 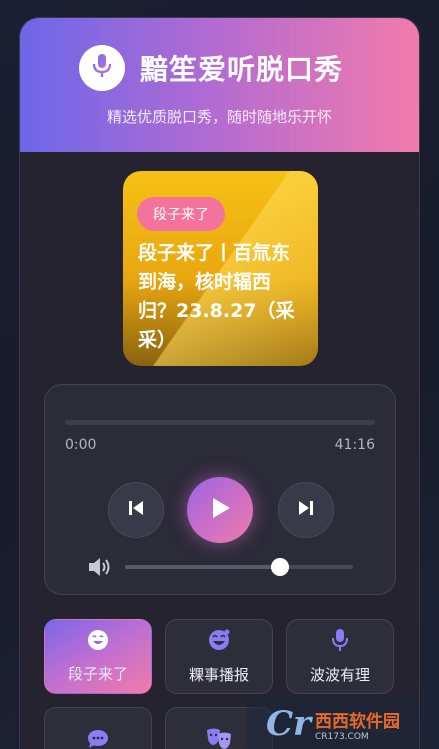 I want to click on total-time: 41:16, so click(x=354, y=445).